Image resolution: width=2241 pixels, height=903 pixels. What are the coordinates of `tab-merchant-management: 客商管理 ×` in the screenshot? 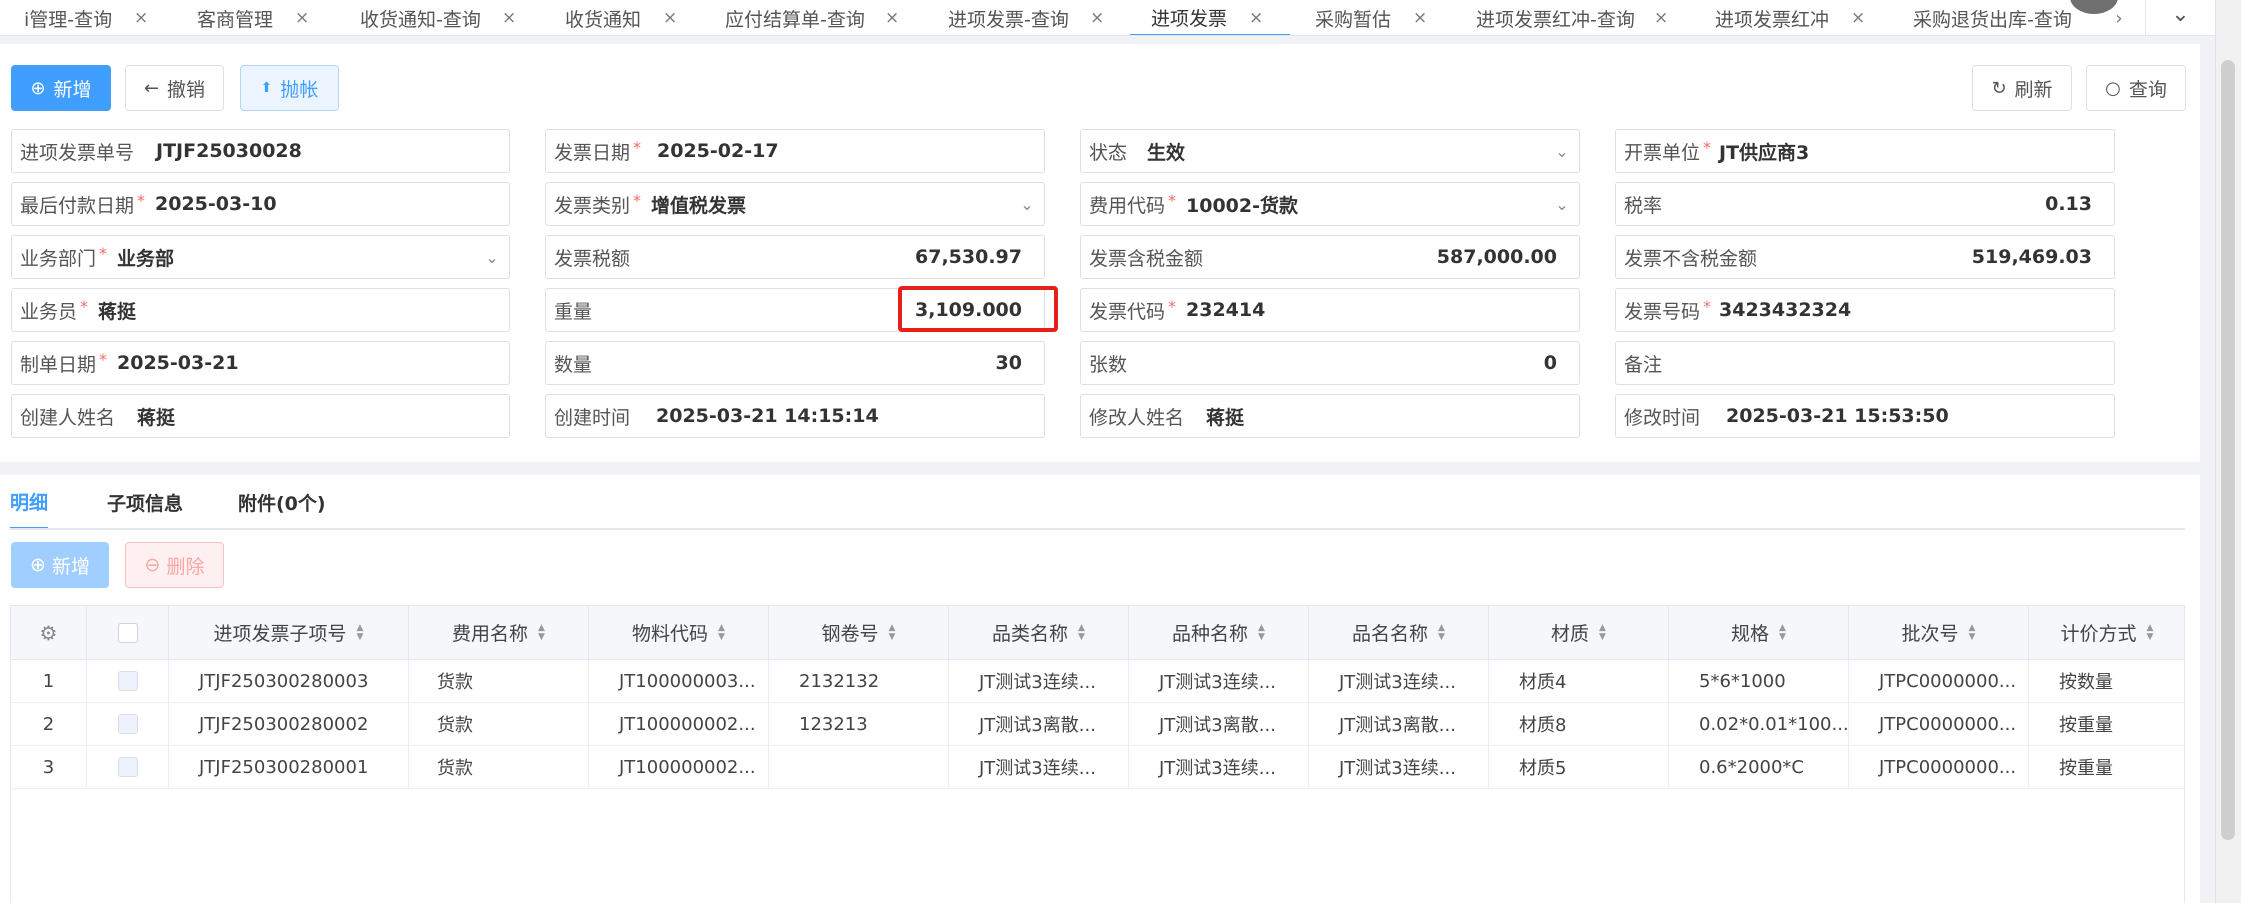 It's located at (253, 17).